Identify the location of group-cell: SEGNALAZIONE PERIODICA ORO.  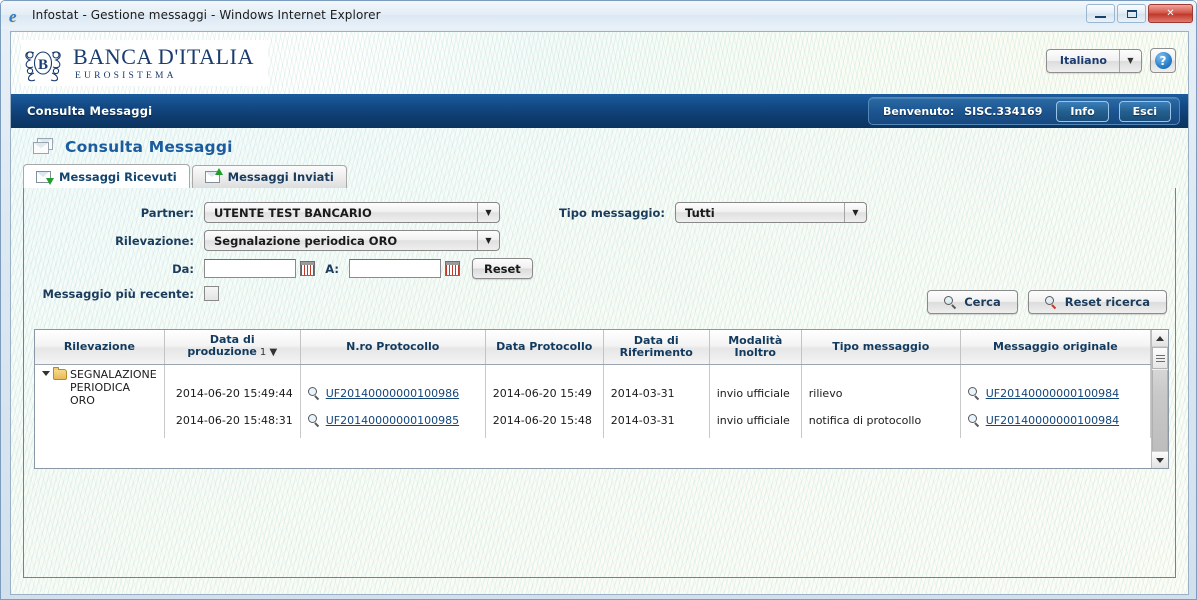
(100, 401).